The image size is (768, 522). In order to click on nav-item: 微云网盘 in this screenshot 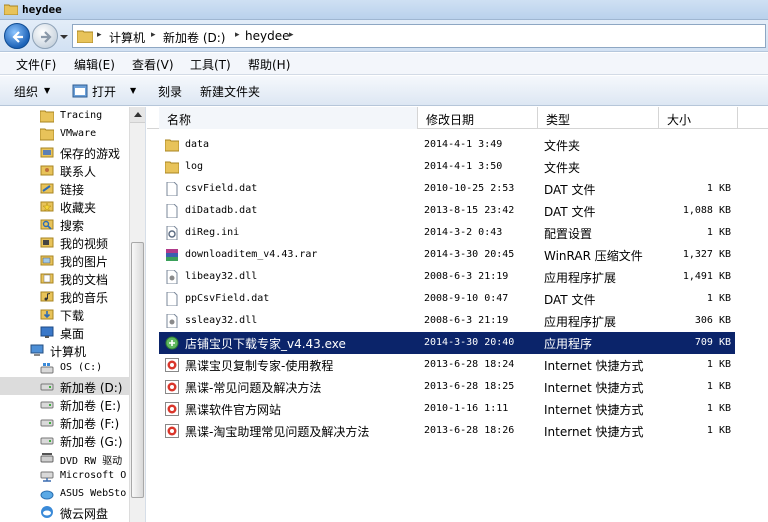, I will do `click(65, 512)`.